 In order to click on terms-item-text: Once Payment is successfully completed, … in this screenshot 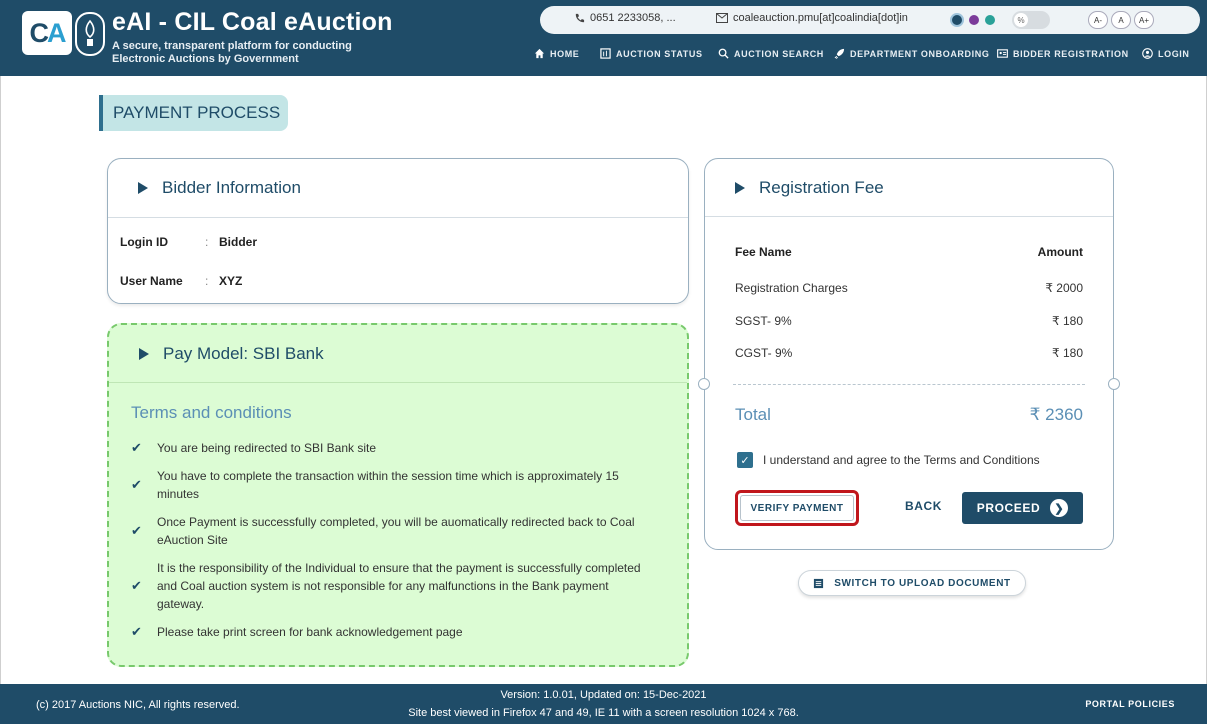, I will do `click(396, 531)`.